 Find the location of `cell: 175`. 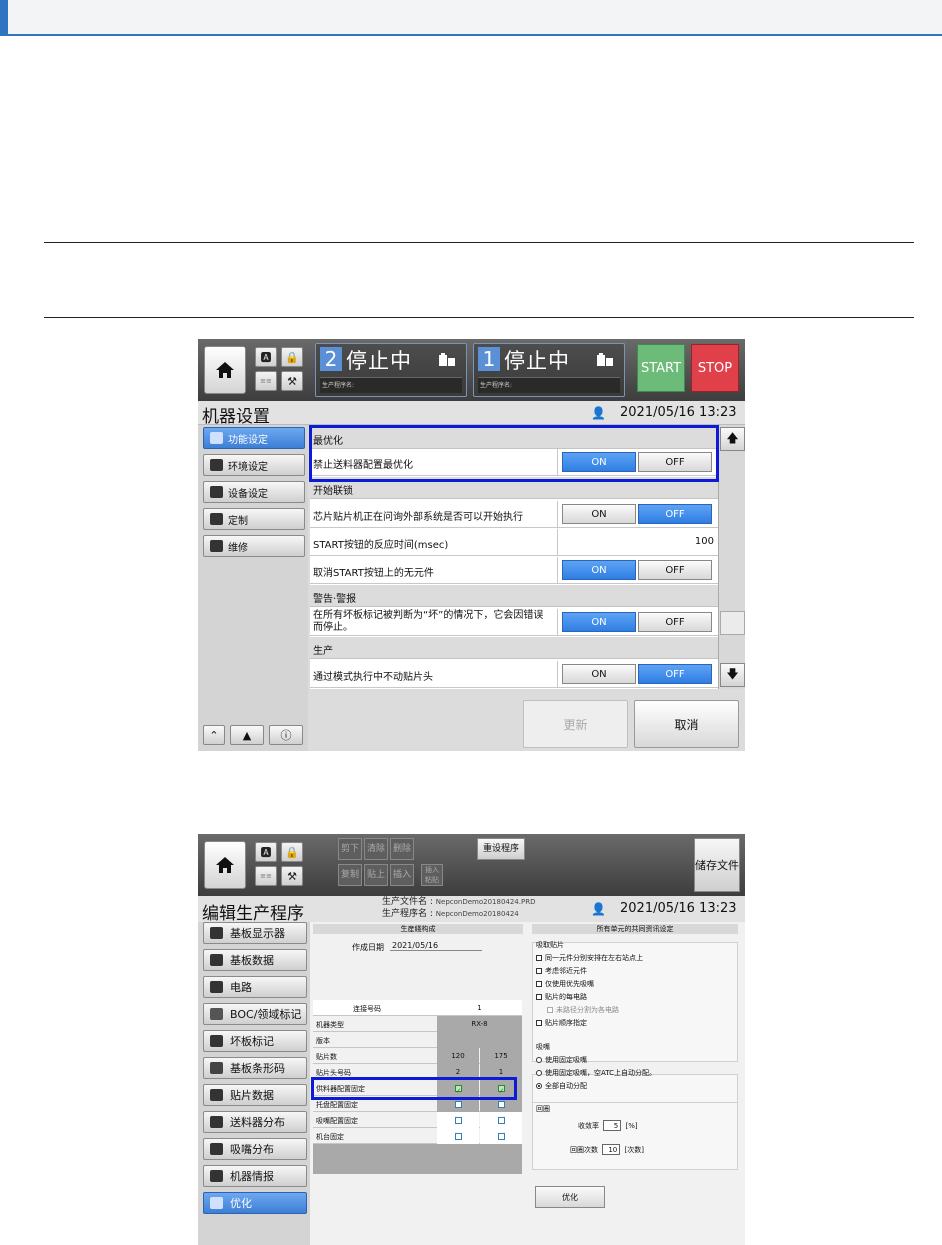

cell: 175 is located at coordinates (501, 1056).